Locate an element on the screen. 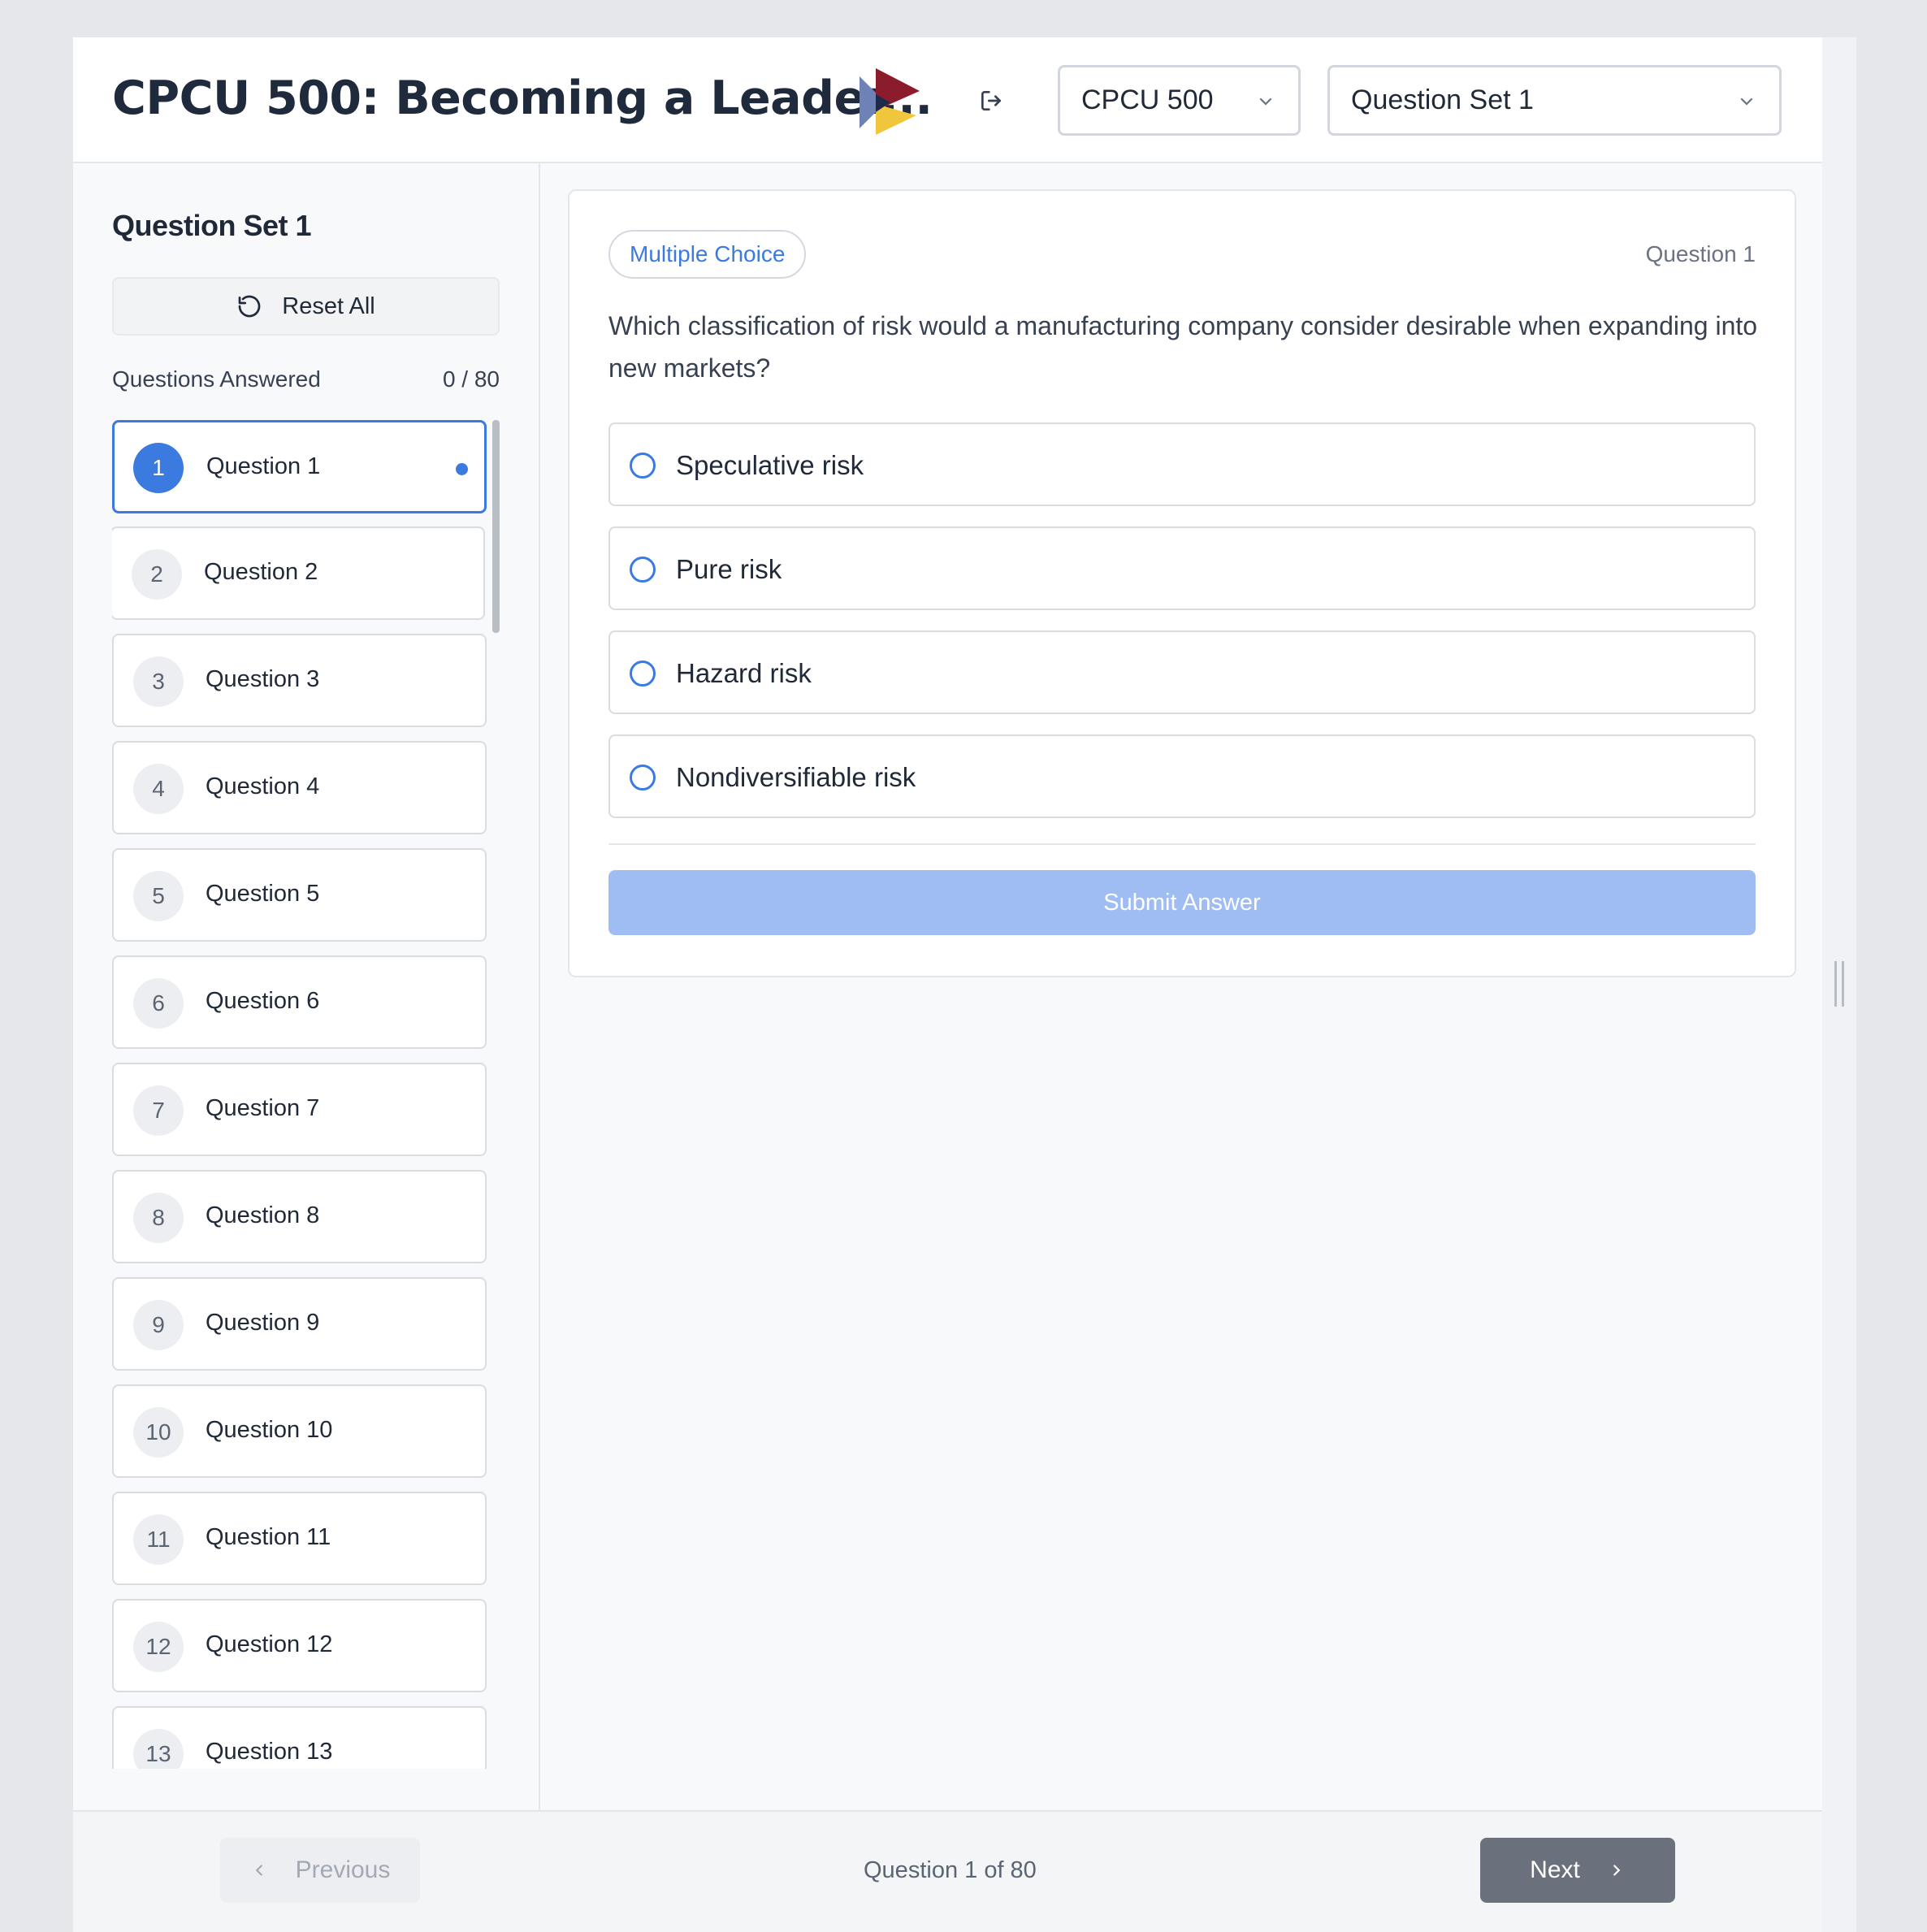 This screenshot has width=1927, height=1932. question-number: 9 is located at coordinates (158, 1325).